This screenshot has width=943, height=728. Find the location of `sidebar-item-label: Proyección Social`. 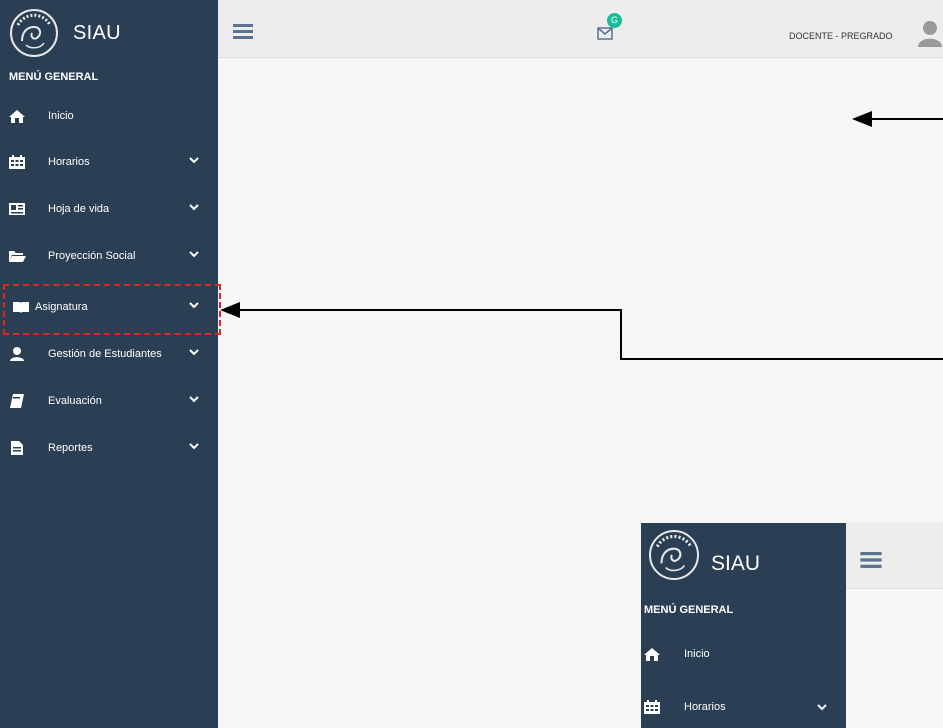

sidebar-item-label: Proyección Social is located at coordinates (92, 256).